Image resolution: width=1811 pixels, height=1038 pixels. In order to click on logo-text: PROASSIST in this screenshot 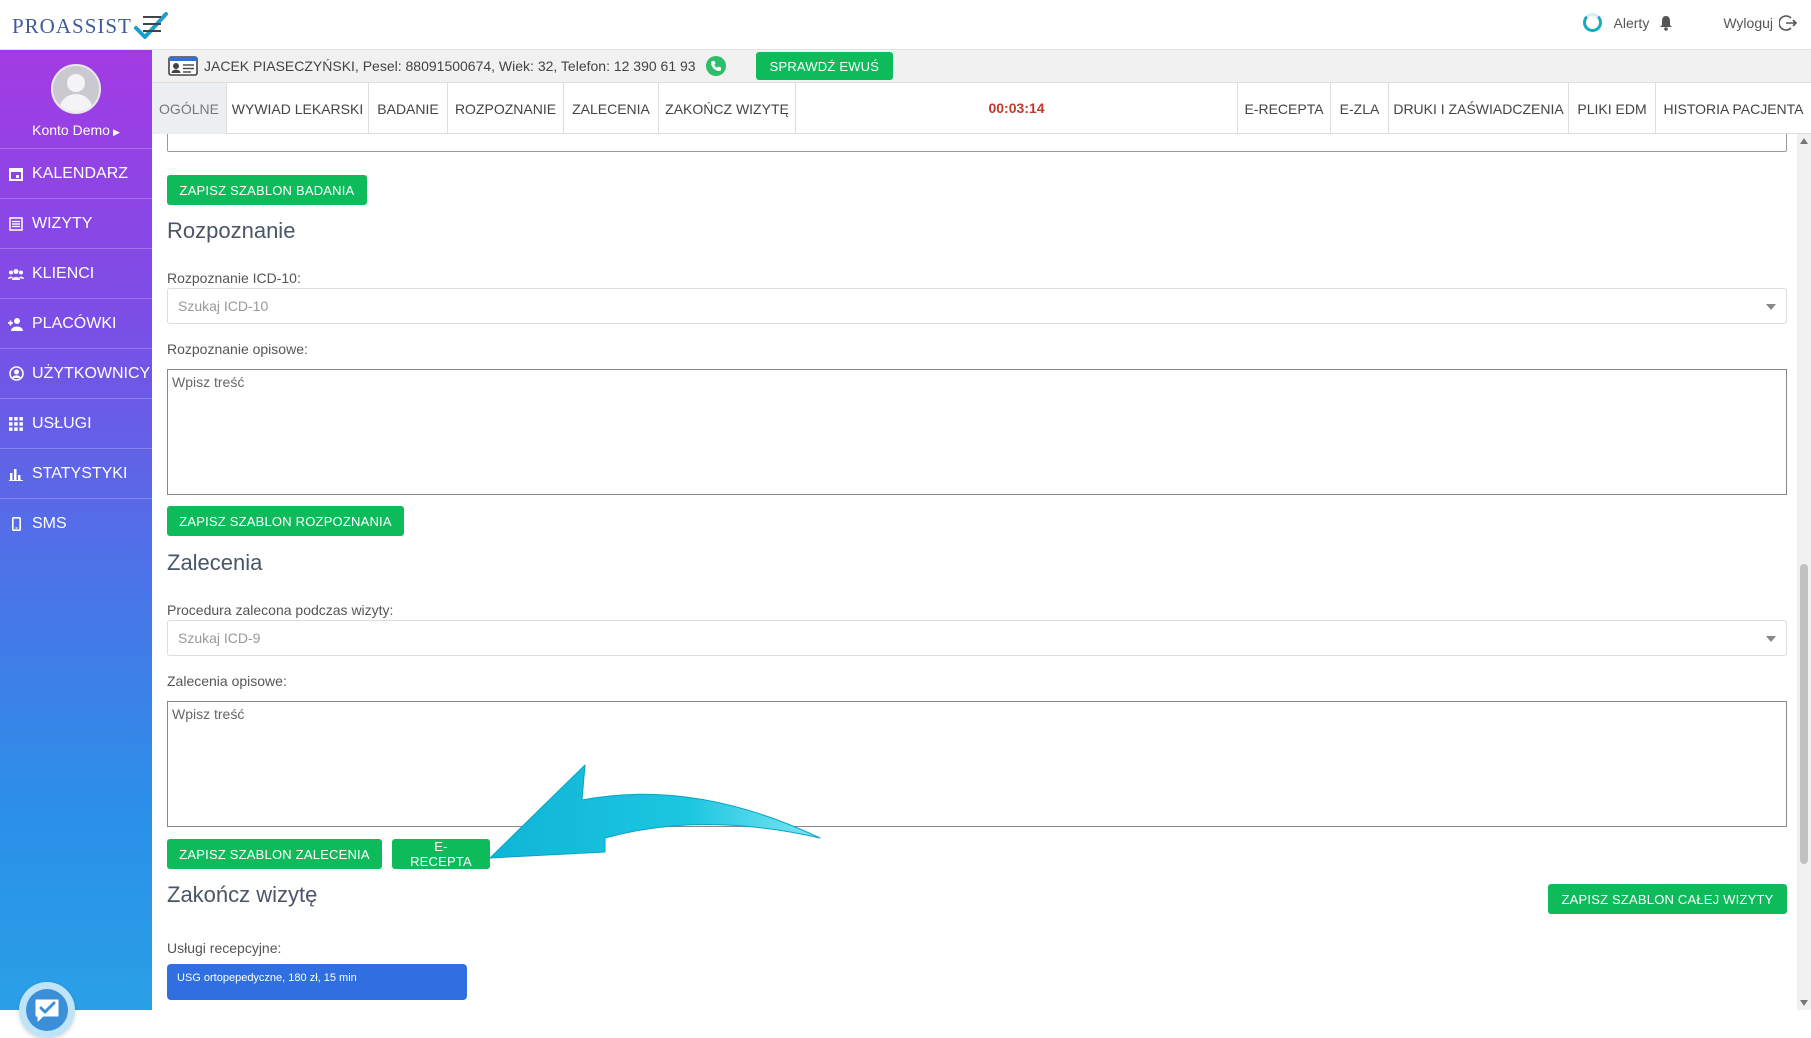, I will do `click(72, 25)`.